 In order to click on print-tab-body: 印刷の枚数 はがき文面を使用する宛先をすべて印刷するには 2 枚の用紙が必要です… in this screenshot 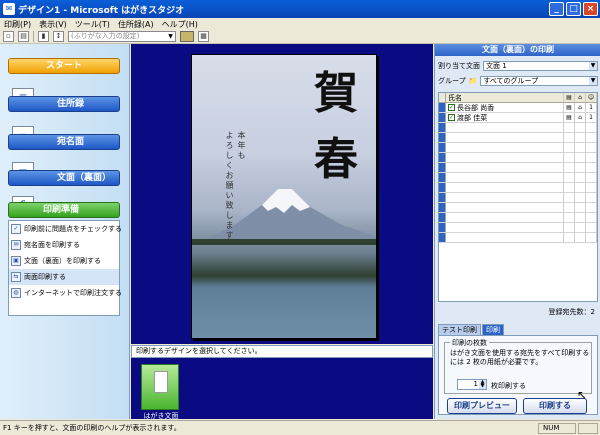, I will do `click(518, 375)`.